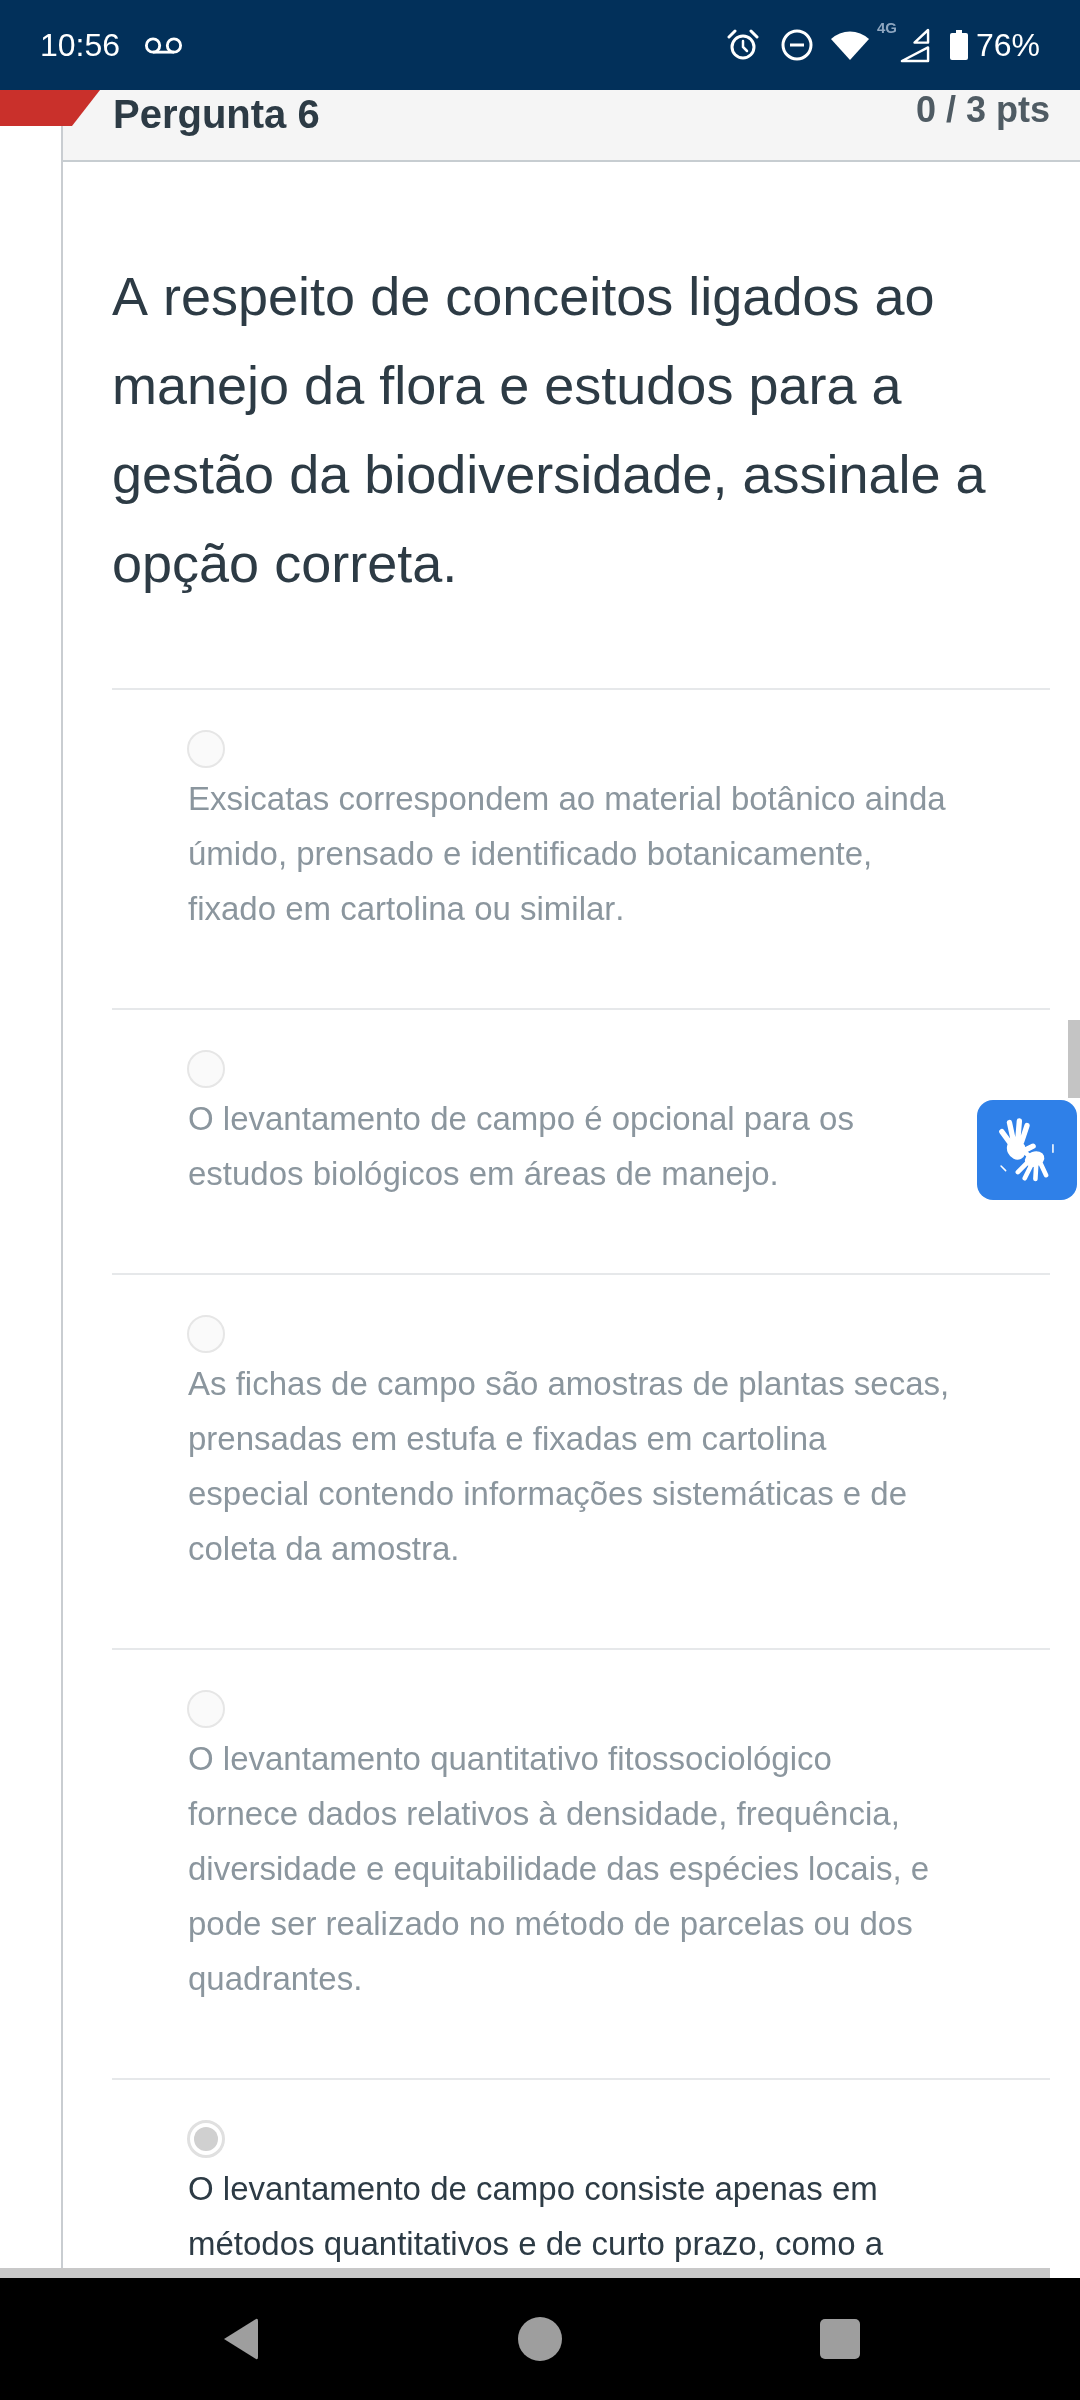  I want to click on points-score: 0 / 3 pts, so click(982, 110).